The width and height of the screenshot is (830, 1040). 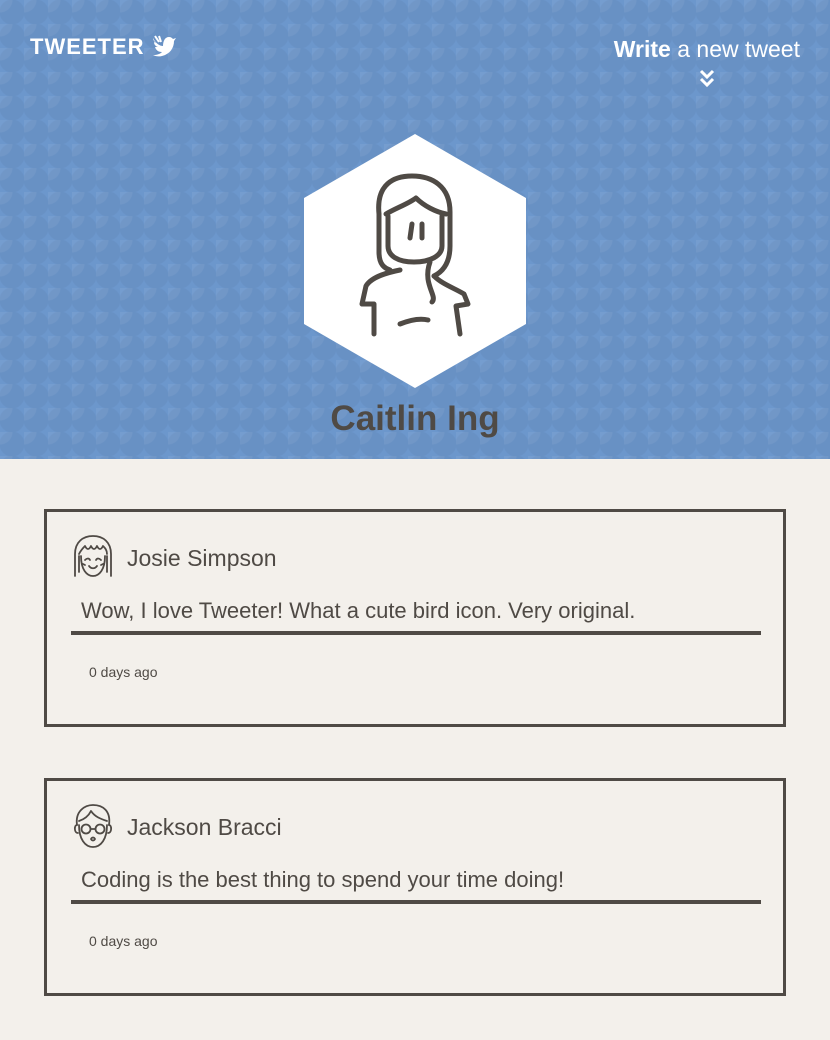 I want to click on avatar-girl-icon, so click(x=93, y=556).